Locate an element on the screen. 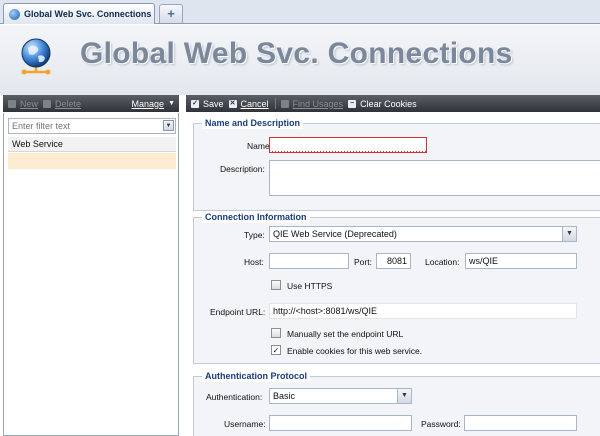 This screenshot has height=436, width=600. add-icon is located at coordinates (12, 103).